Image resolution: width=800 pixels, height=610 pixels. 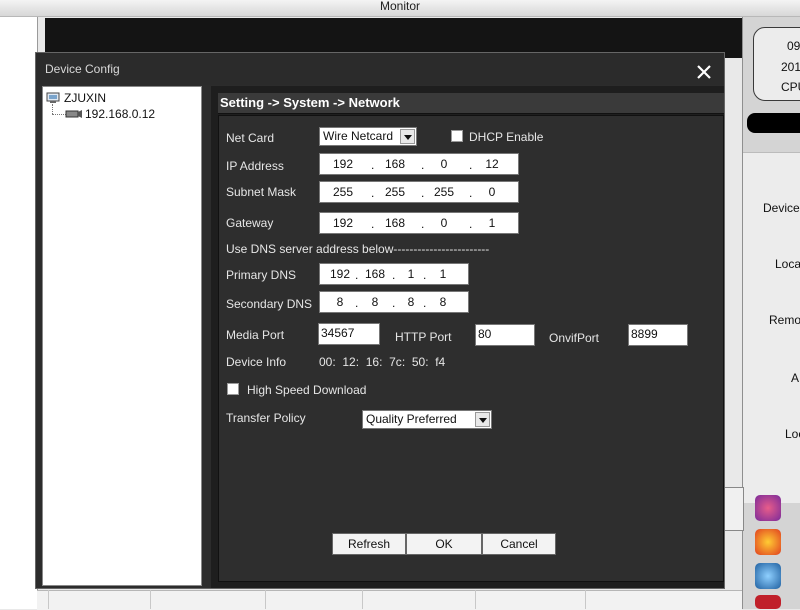 What do you see at coordinates (382, 362) in the screenshot?
I see `mac-address: 00: 12: 16: 7c: 50: f4` at bounding box center [382, 362].